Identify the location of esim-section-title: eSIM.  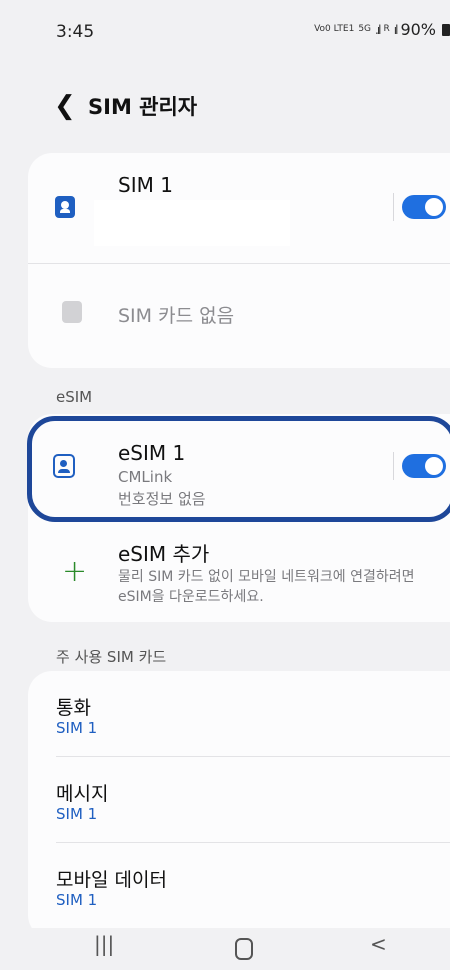
(74, 397).